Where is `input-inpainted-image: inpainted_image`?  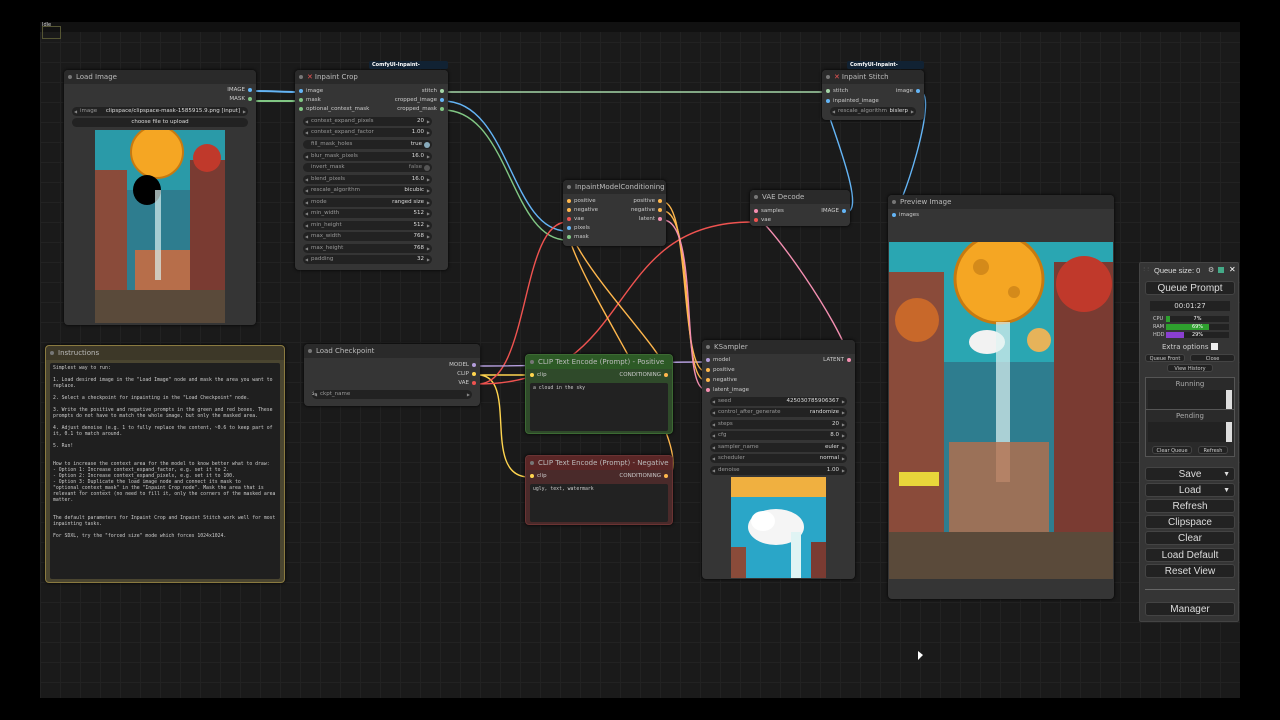 input-inpainted-image: inpainted_image is located at coordinates (852, 101).